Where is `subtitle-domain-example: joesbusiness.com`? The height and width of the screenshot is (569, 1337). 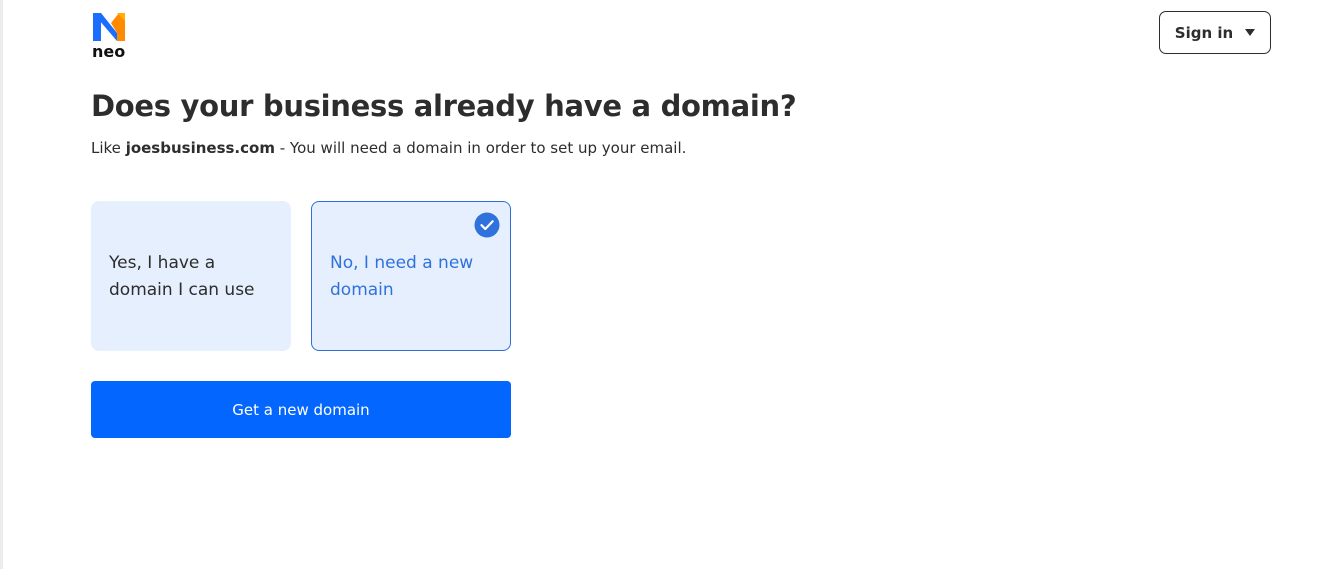
subtitle-domain-example: joesbusiness.com is located at coordinates (200, 148).